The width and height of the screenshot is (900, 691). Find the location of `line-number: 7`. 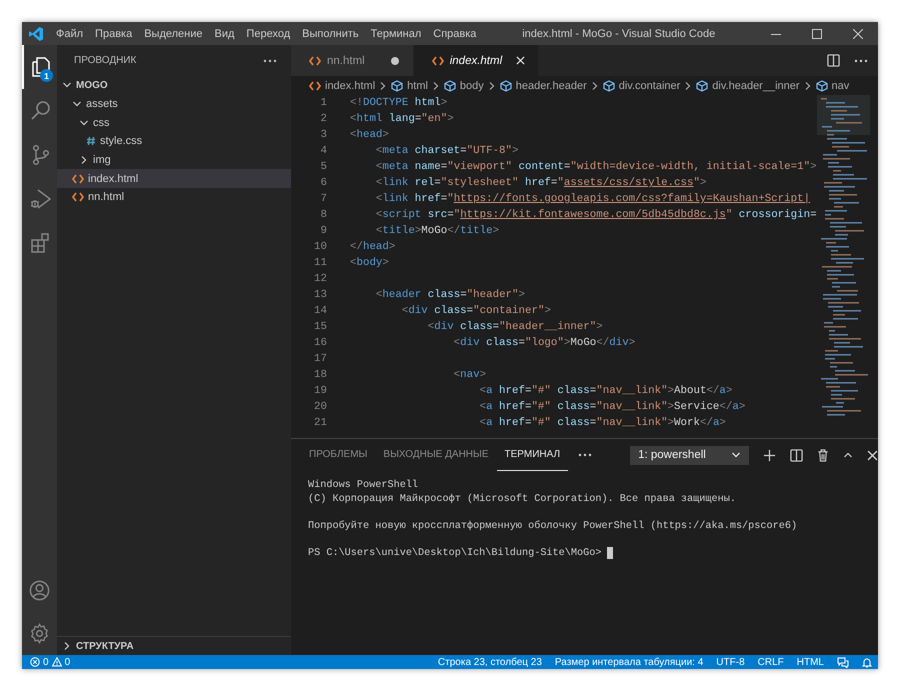

line-number: 7 is located at coordinates (323, 199).